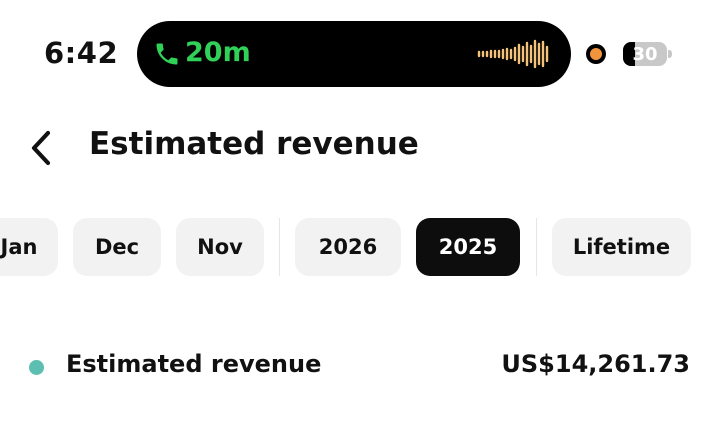 This screenshot has height=424, width=720. Describe the element at coordinates (167, 54) in the screenshot. I see `phone-icon` at that location.